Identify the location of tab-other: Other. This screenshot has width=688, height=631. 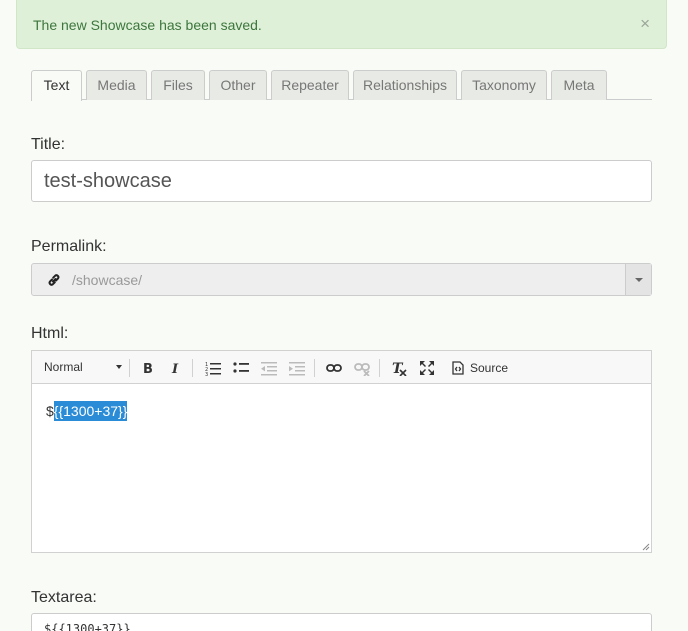
(238, 85).